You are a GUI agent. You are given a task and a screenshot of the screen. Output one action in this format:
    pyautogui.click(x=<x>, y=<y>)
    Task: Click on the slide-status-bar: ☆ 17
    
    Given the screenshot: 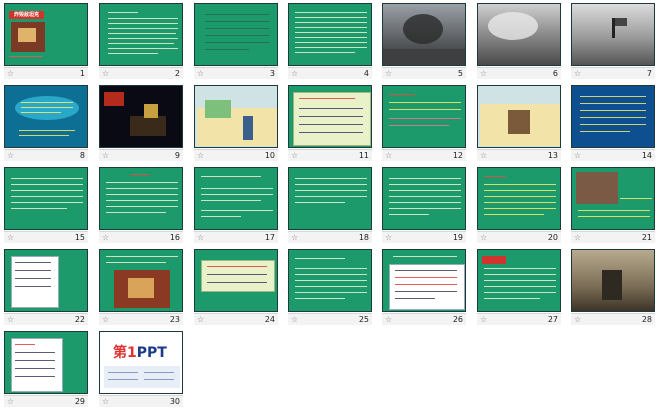 What is the action you would take?
    pyautogui.click(x=236, y=237)
    